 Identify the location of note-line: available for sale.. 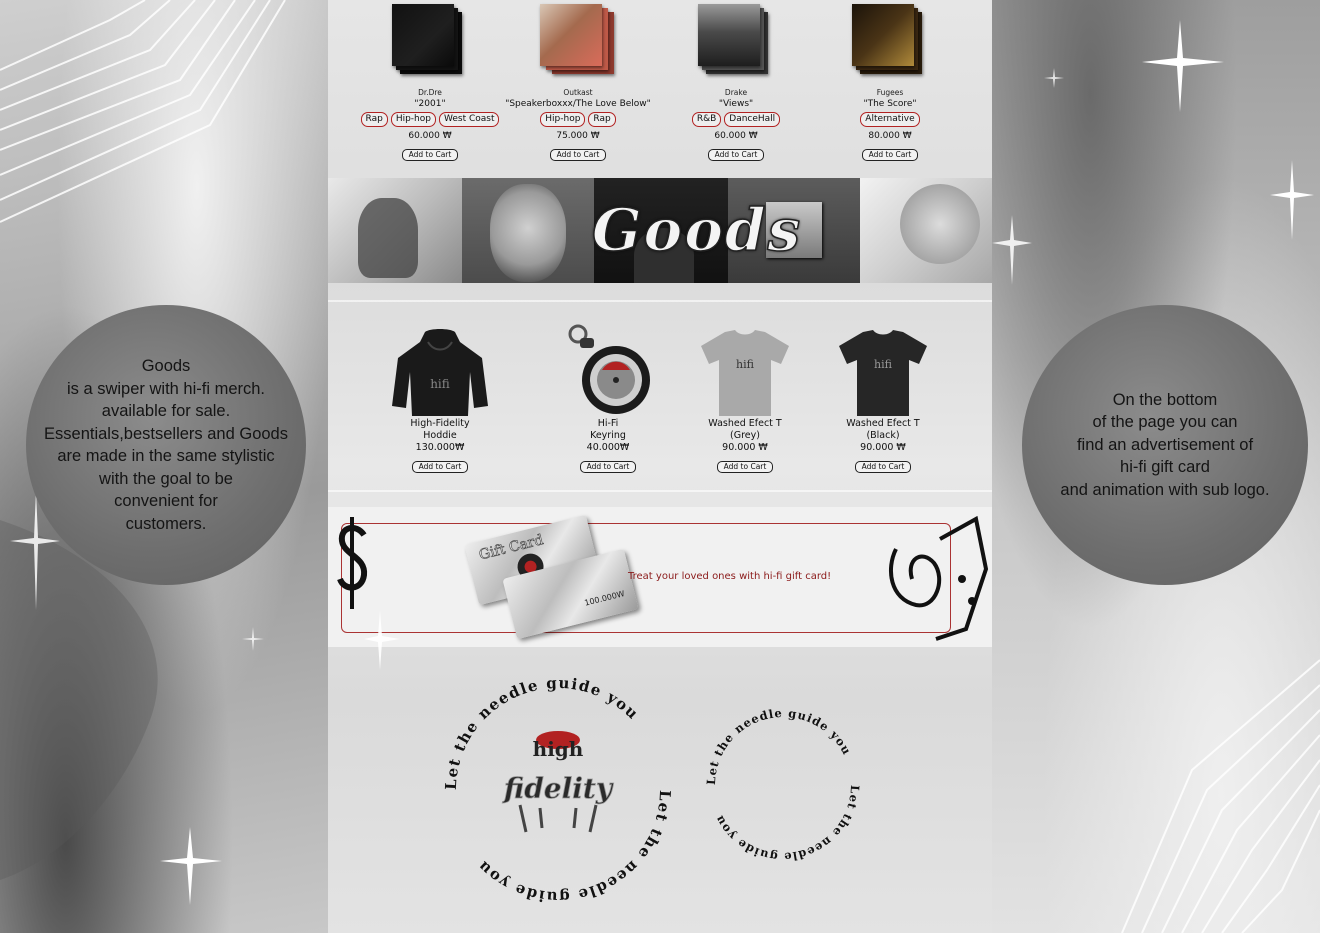
(166, 411).